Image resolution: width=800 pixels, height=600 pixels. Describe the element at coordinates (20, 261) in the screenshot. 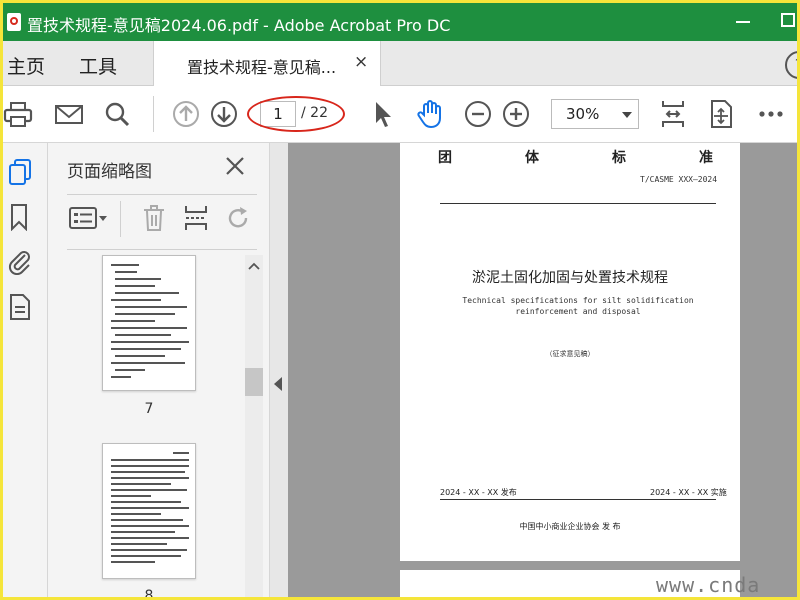

I see `attachment-icon` at that location.